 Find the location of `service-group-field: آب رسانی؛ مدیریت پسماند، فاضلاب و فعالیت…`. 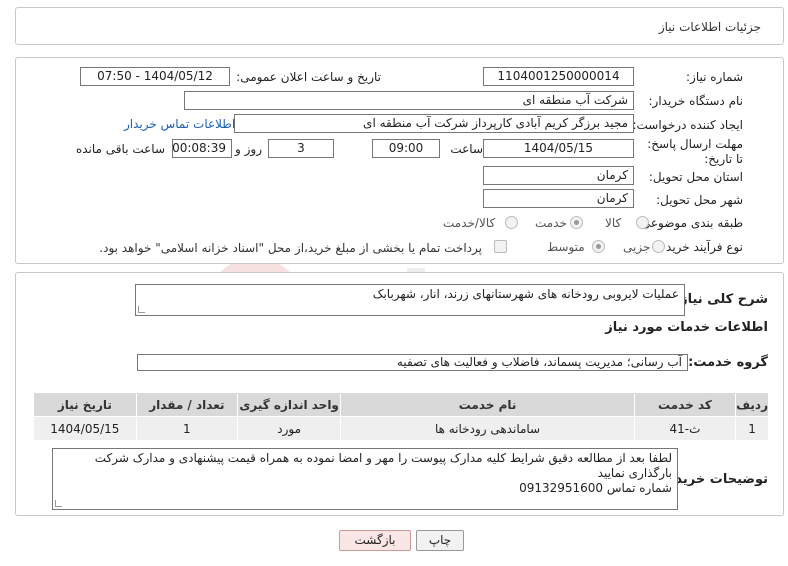

service-group-field: آب رسانی؛ مدیریت پسماند، فاضلاب و فعالیت… is located at coordinates (412, 362).